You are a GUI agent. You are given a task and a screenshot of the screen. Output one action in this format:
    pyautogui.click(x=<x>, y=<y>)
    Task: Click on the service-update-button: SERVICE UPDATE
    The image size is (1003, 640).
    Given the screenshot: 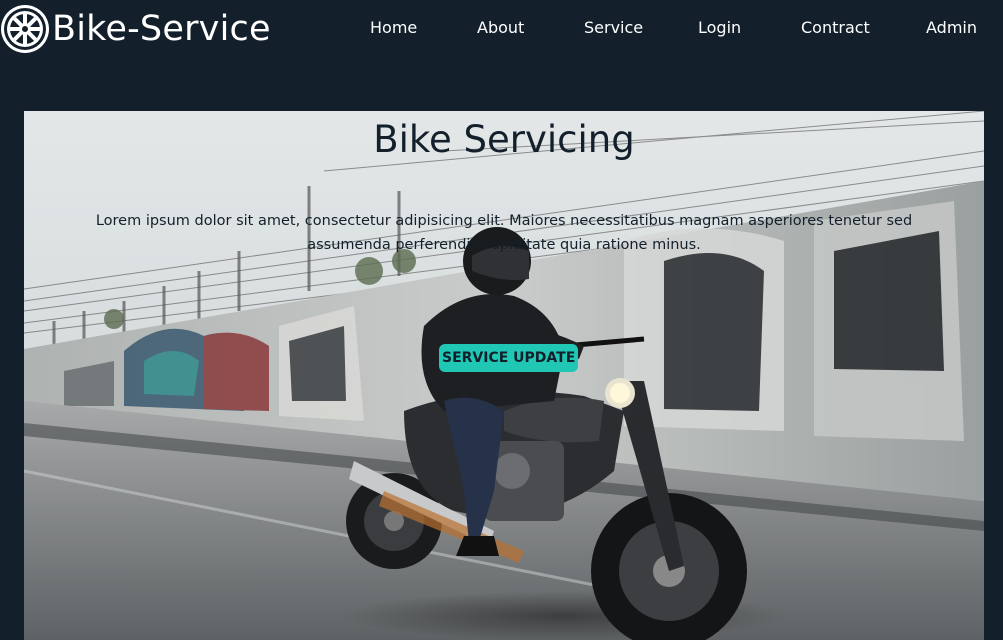 What is the action you would take?
    pyautogui.click(x=509, y=358)
    